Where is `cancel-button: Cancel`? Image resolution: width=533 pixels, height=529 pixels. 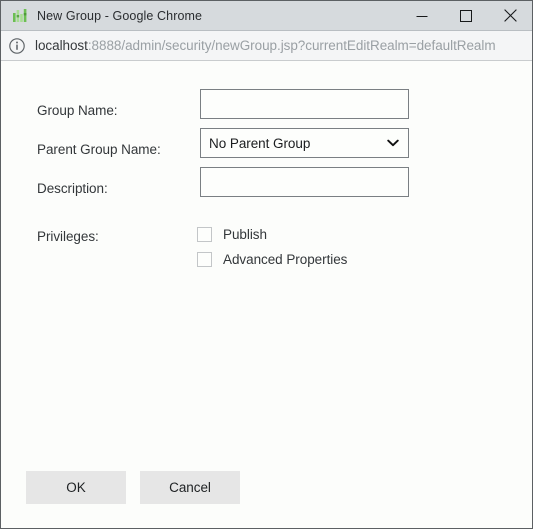 cancel-button: Cancel is located at coordinates (190, 487).